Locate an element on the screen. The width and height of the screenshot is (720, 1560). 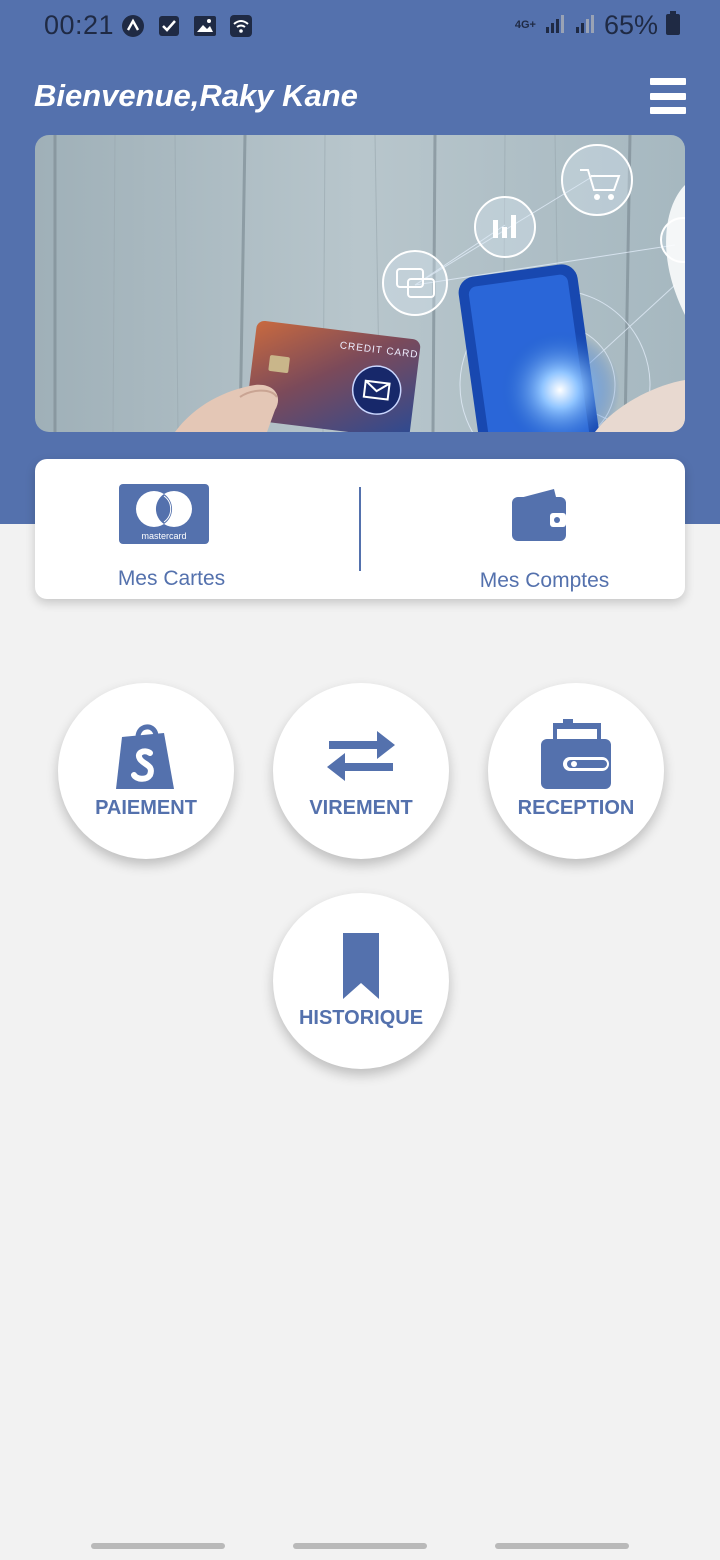
wifi-icon is located at coordinates (241, 26).